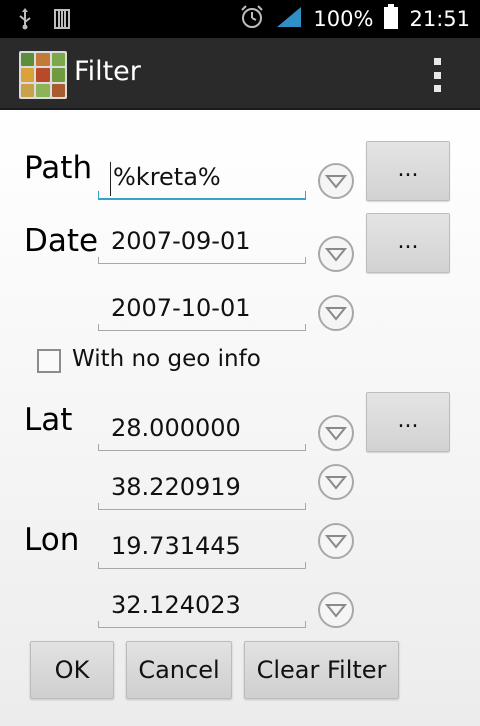  I want to click on date-from-value: 2007-09-01, so click(181, 241).